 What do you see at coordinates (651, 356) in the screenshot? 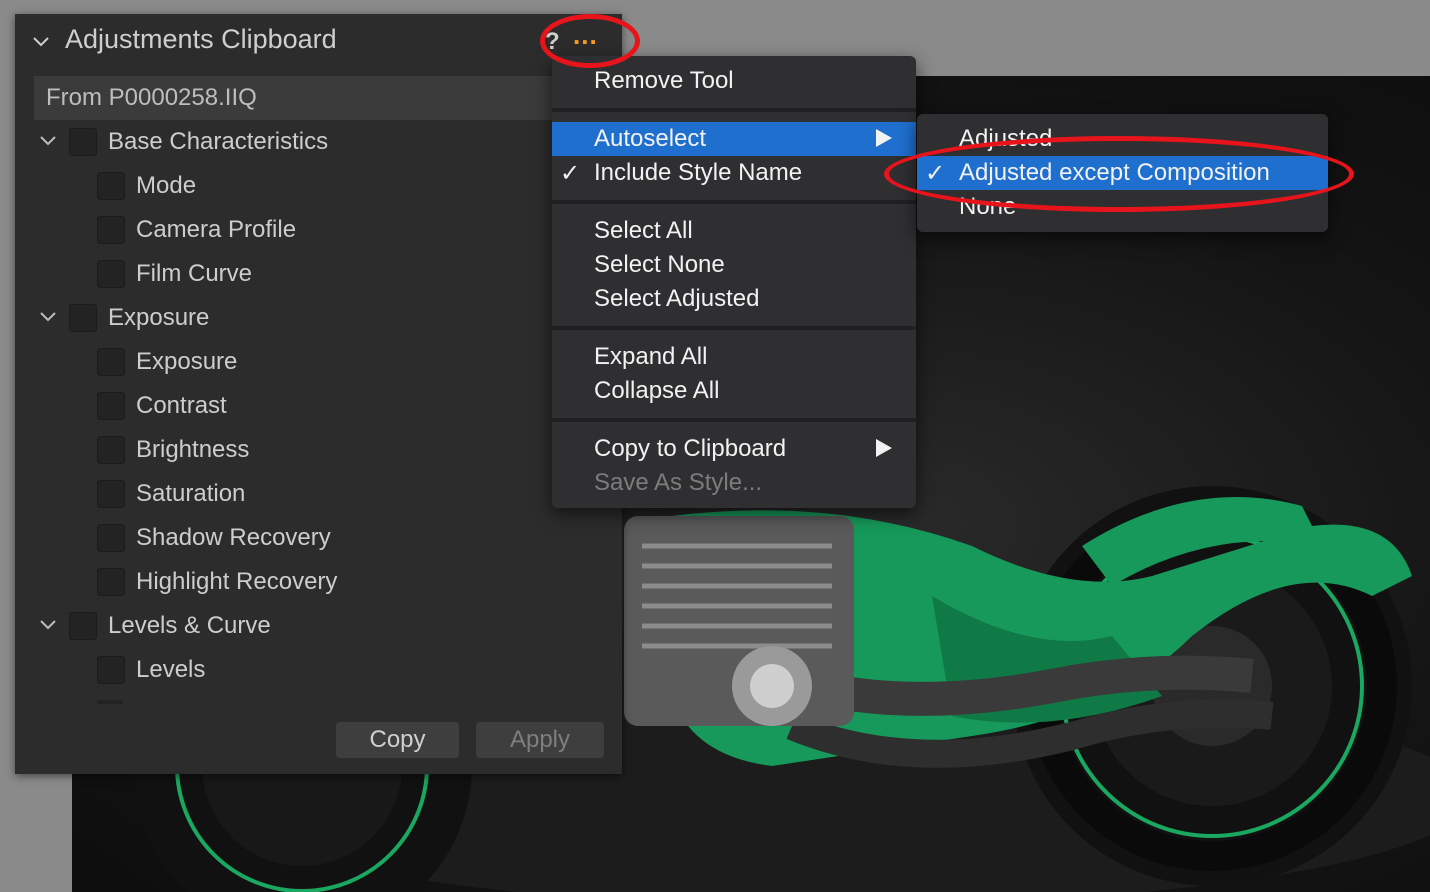
I see `menu-item-label: Expand All` at bounding box center [651, 356].